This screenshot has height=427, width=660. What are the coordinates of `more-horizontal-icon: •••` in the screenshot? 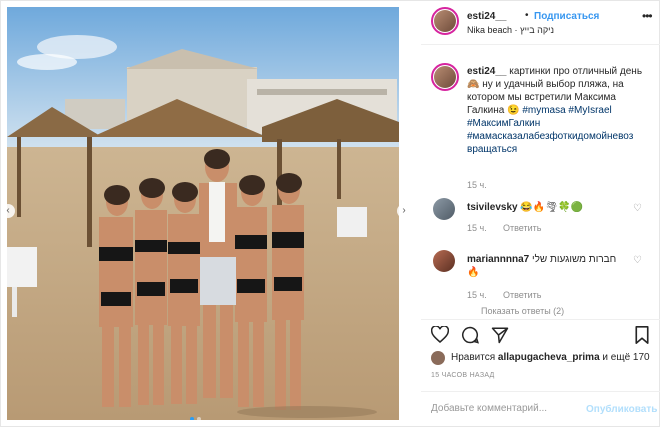 It's located at (647, 16).